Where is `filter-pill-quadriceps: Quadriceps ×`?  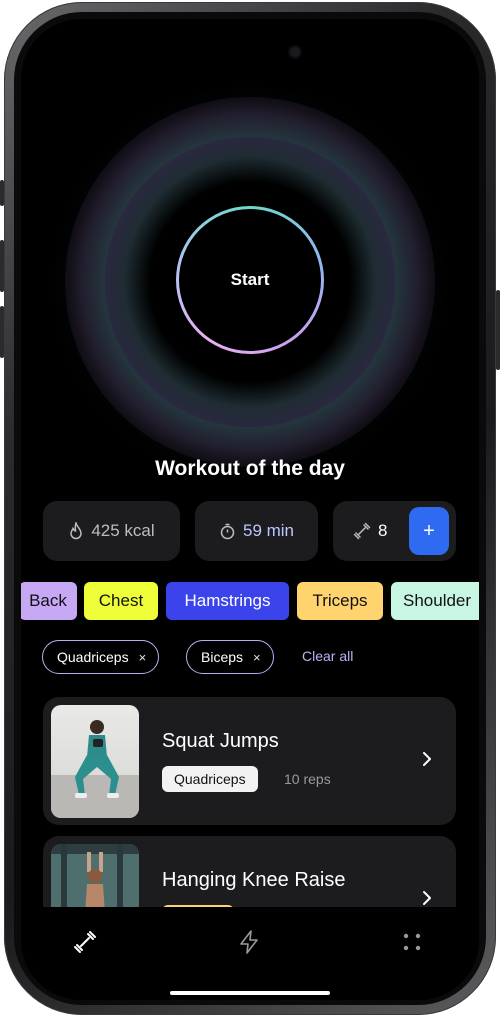
filter-pill-quadriceps: Quadriceps × is located at coordinates (101, 657).